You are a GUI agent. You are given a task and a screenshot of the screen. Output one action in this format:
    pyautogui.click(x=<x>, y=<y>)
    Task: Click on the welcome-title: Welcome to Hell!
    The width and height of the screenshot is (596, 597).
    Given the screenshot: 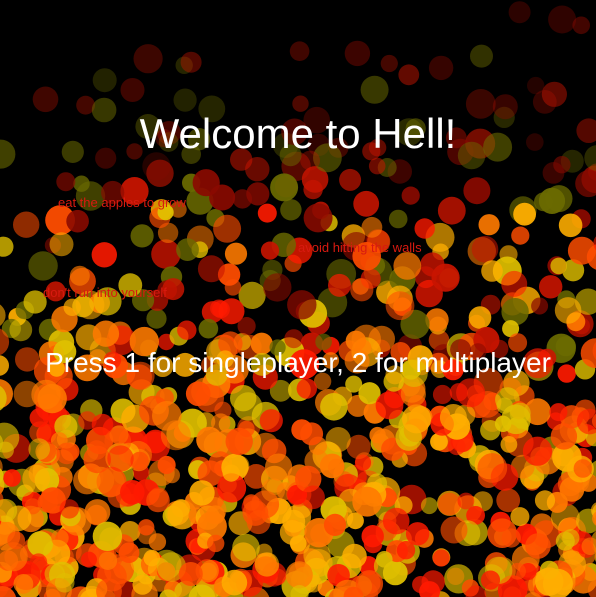 What is the action you would take?
    pyautogui.click(x=298, y=133)
    